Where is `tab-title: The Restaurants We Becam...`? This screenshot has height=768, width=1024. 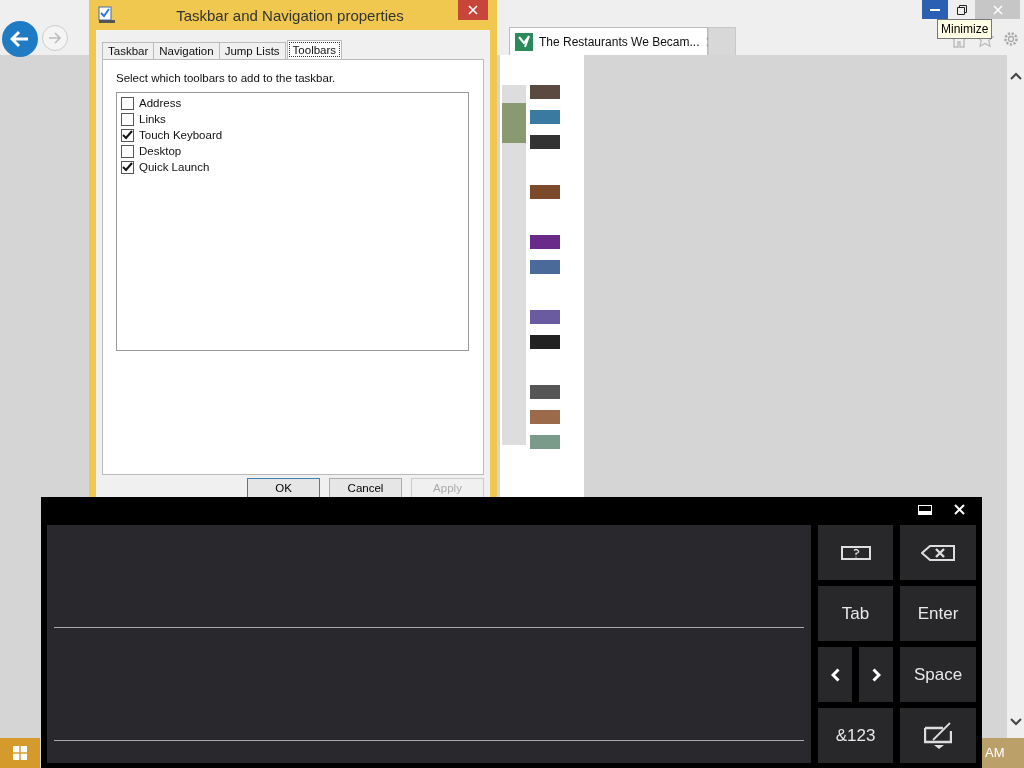
tab-title: The Restaurants We Becam... is located at coordinates (619, 41).